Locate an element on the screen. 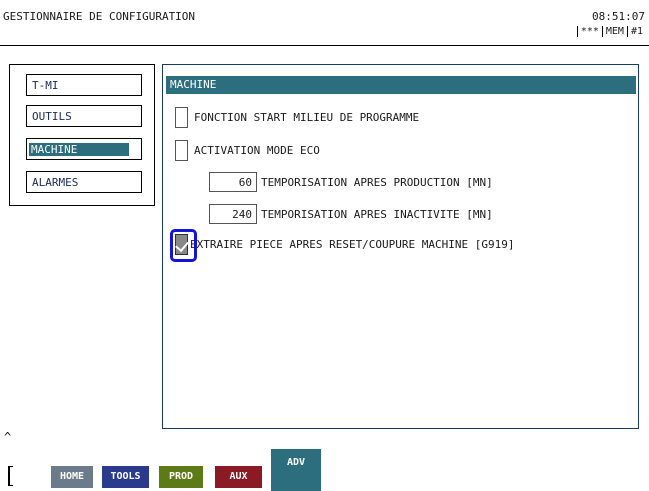 The image size is (649, 491). scroll-up-icon: ^ is located at coordinates (7, 437).